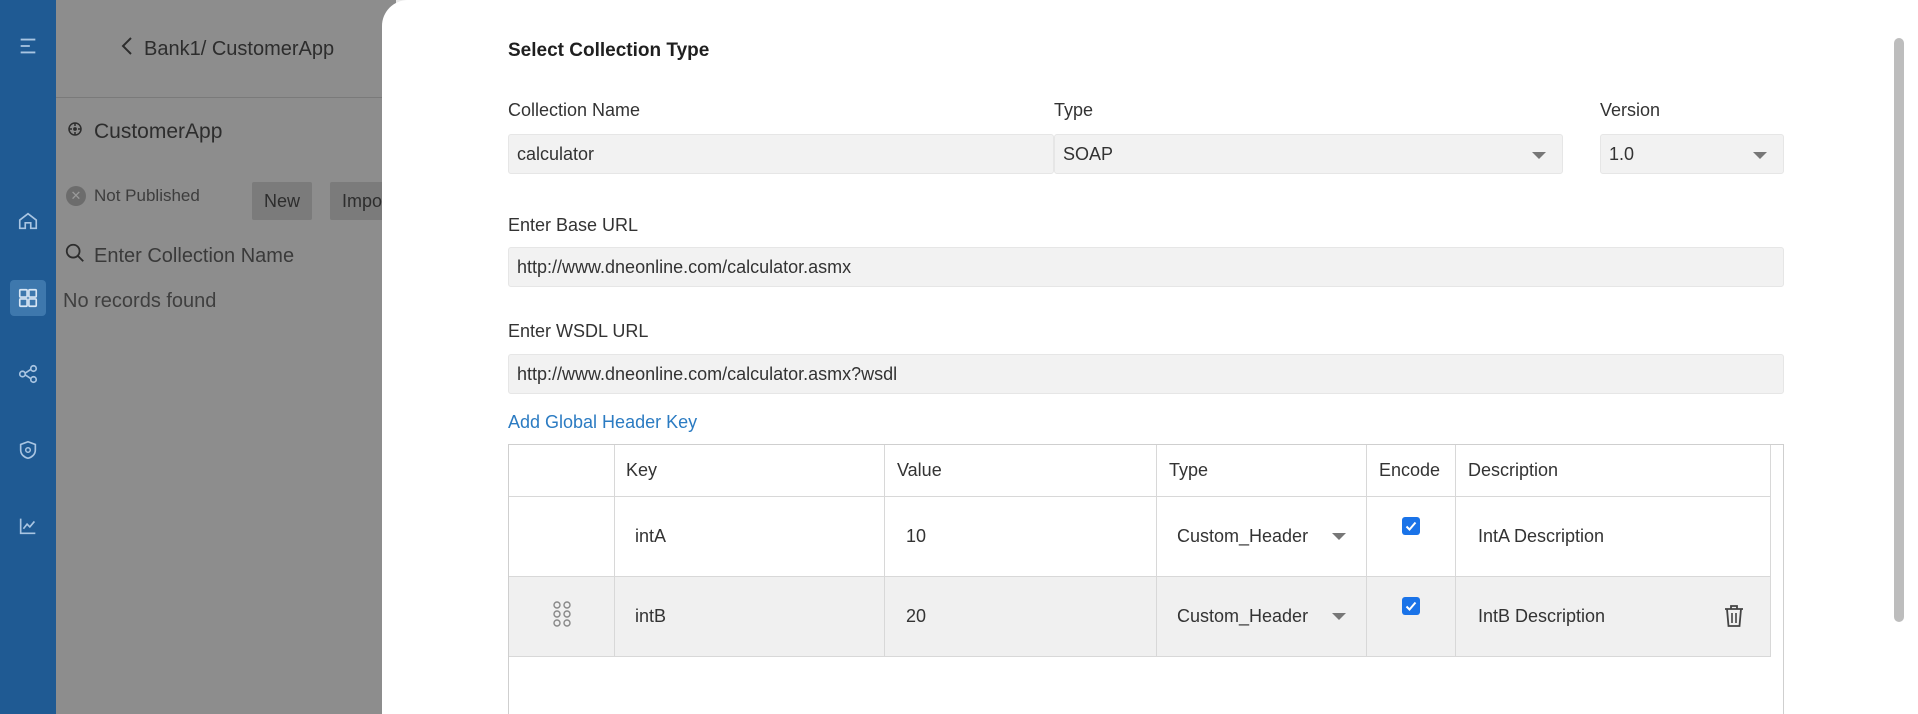  I want to click on base-url-field, so click(1146, 267).